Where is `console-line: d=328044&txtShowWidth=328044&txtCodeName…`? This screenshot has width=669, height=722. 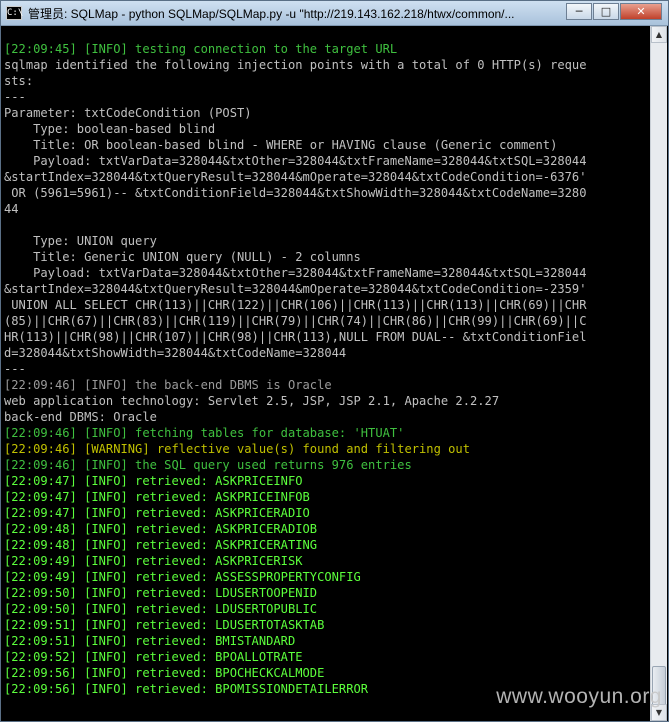 console-line: d=328044&txtShowWidth=328044&txtCodeName… is located at coordinates (175, 353).